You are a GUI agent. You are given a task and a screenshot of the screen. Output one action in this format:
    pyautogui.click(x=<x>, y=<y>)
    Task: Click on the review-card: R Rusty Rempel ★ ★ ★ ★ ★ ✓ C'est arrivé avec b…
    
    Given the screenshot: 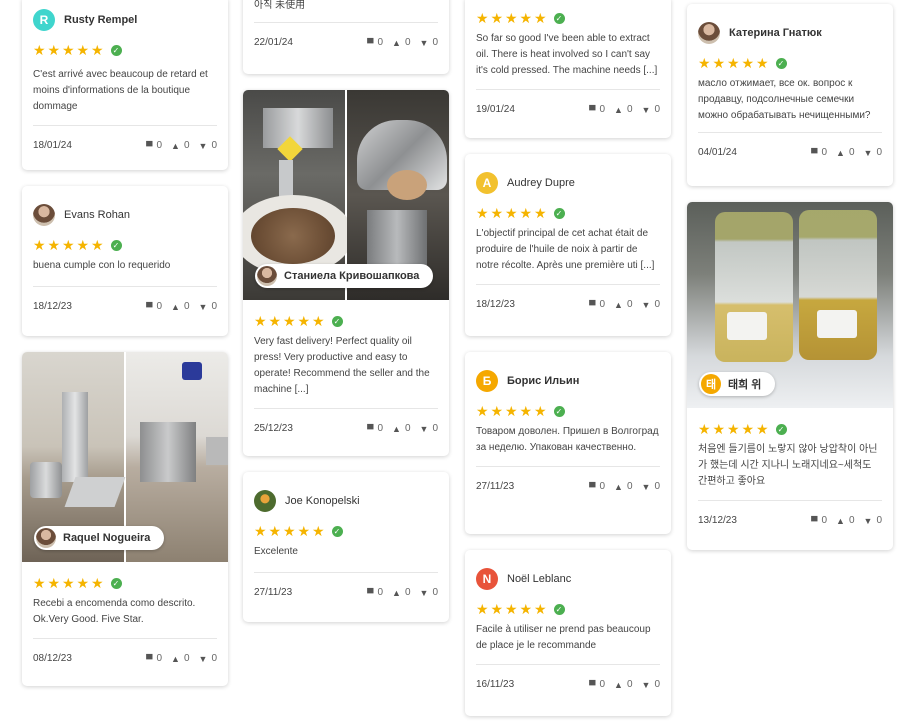 What is the action you would take?
    pyautogui.click(x=125, y=85)
    